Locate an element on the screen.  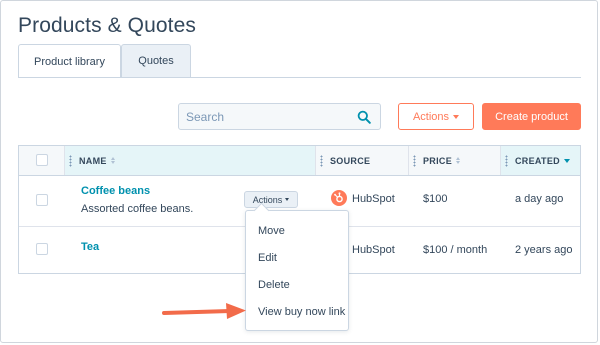
create-product-button: Create product is located at coordinates (531, 116).